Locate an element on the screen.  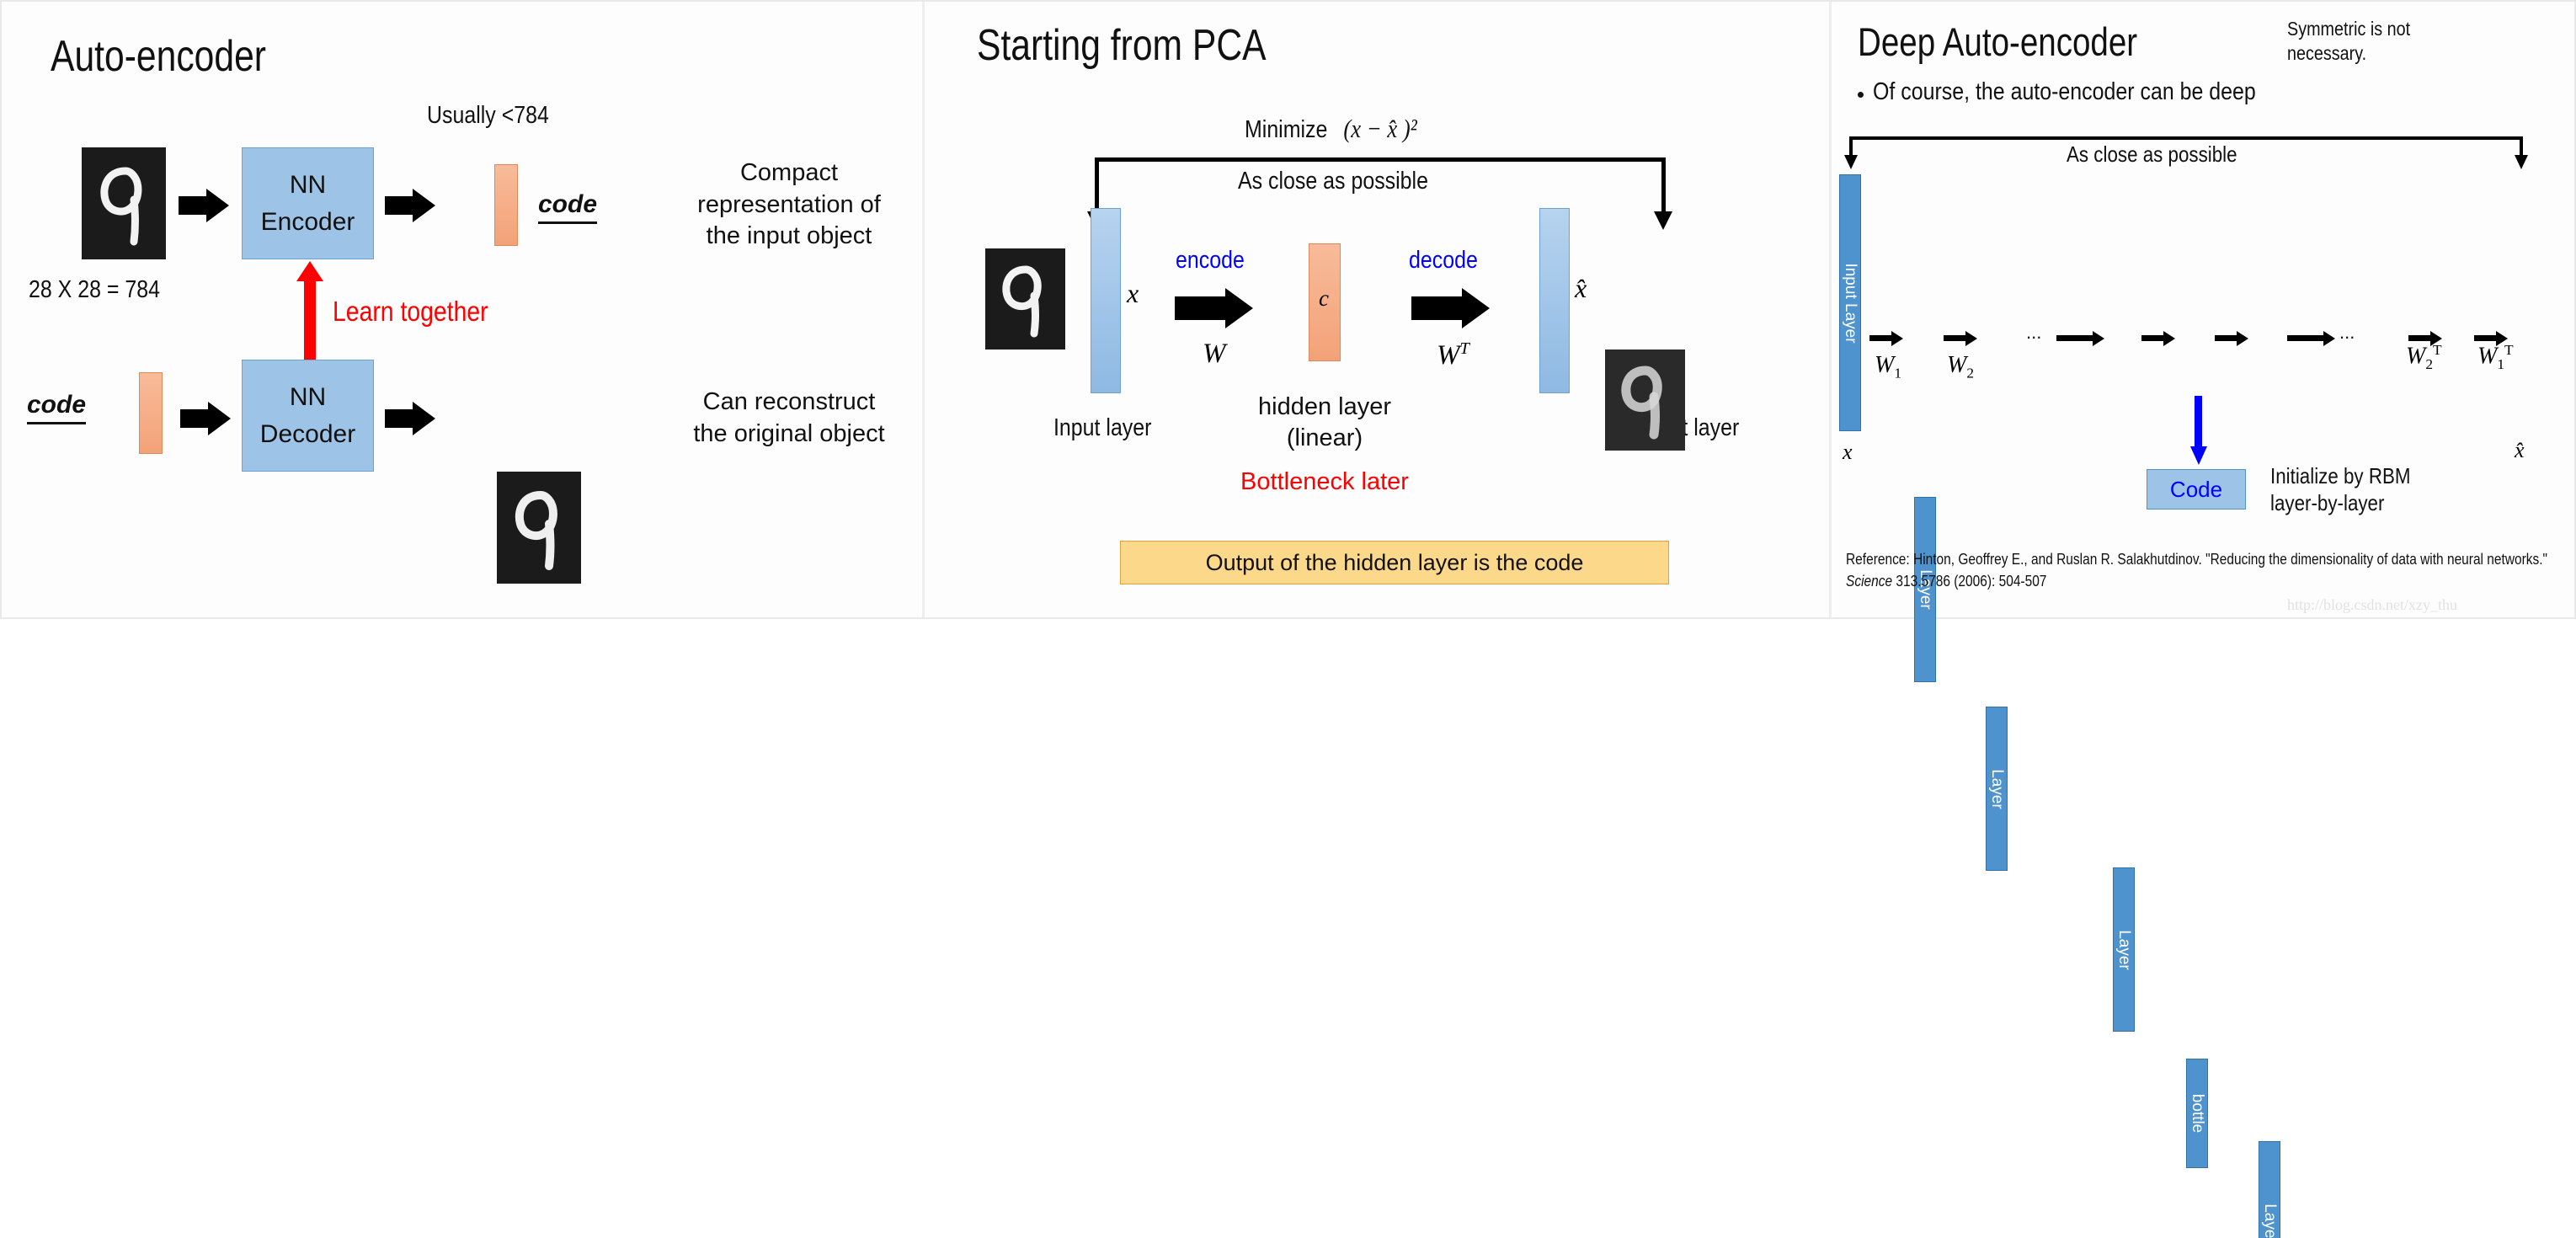
deep-layer-bar-4: Layer is located at coordinates (2269, 1189).